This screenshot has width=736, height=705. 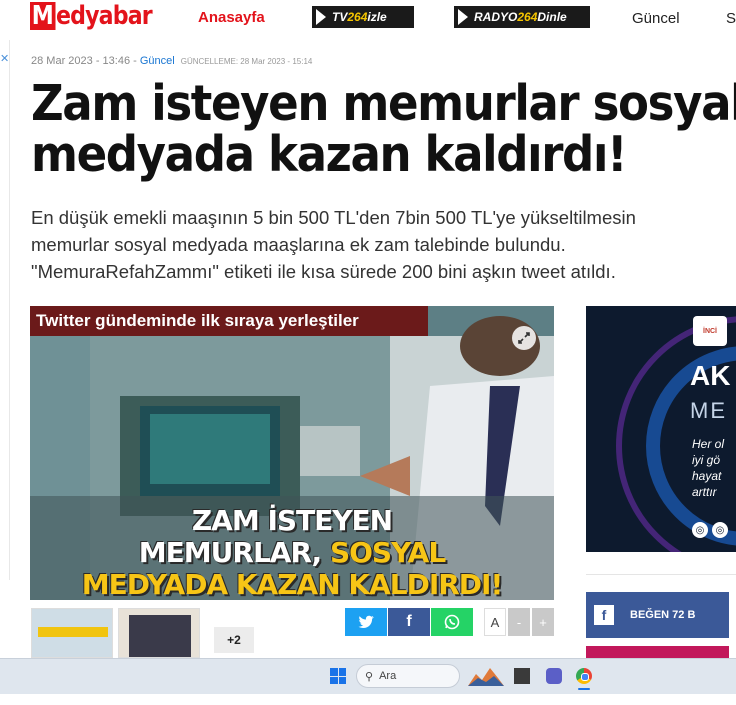 I want to click on search-icon: ⚲, so click(x=369, y=676).